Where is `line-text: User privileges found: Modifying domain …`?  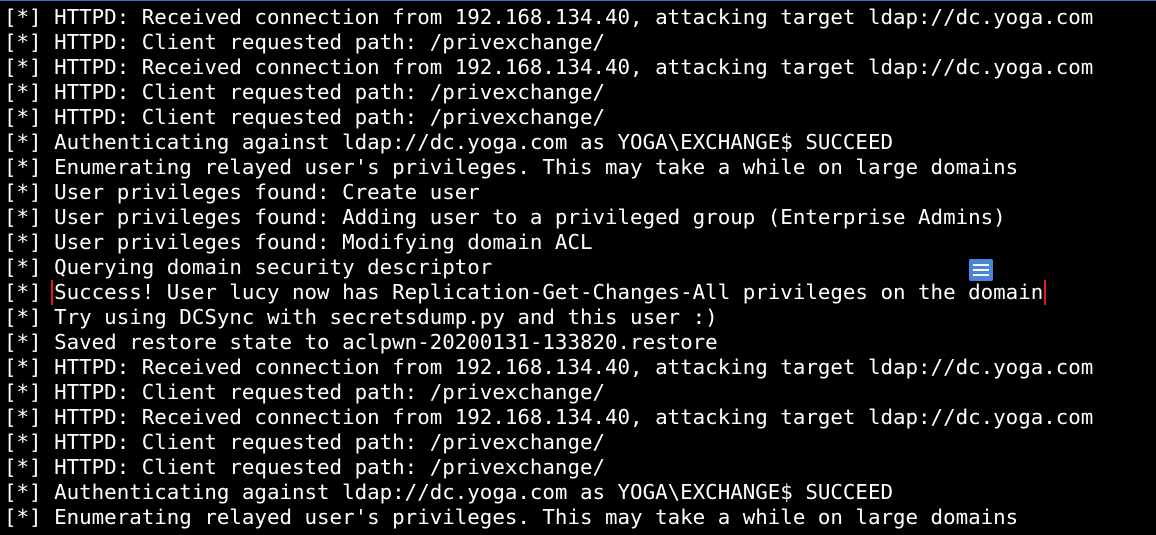 line-text: User privileges found: Modifying domain … is located at coordinates (323, 242).